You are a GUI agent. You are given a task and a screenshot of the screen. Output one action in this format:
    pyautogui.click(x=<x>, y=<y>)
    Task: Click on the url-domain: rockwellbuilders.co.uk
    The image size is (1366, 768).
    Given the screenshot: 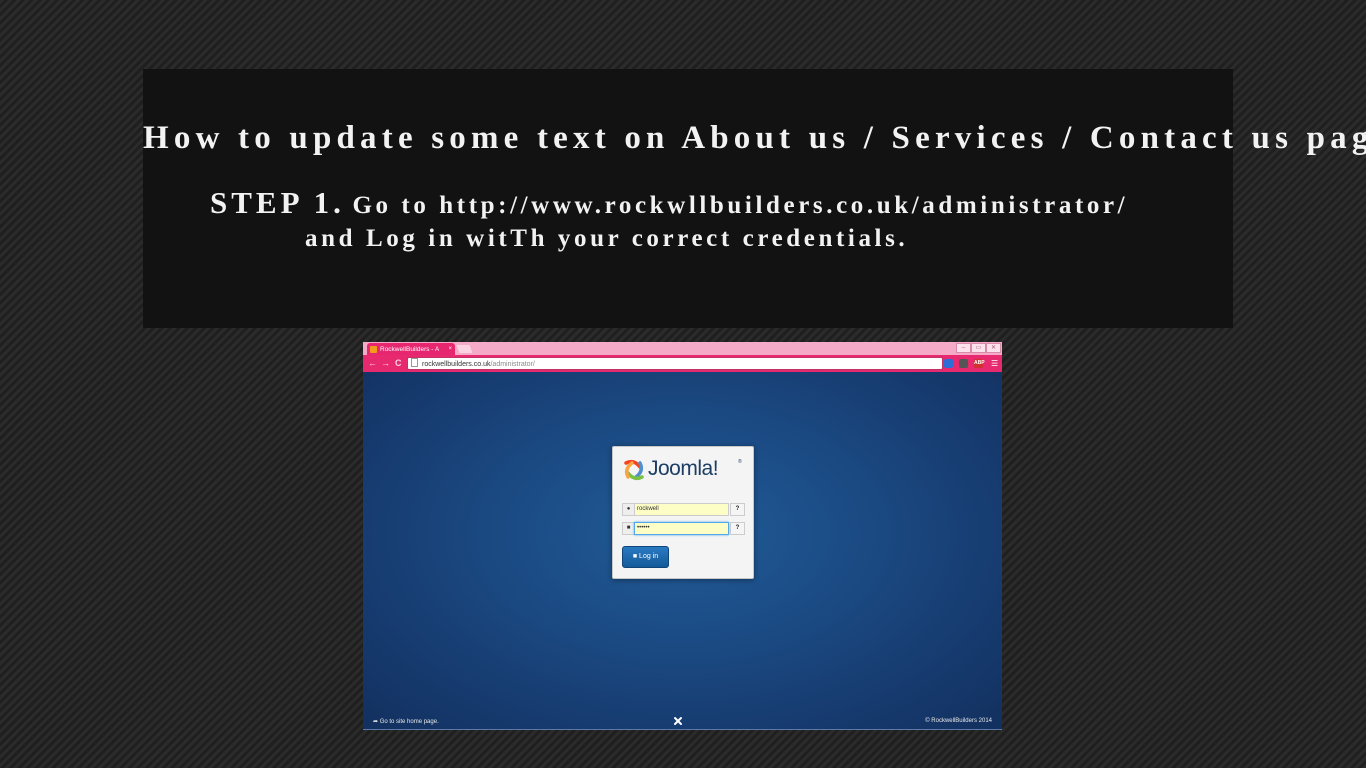 What is the action you would take?
    pyautogui.click(x=456, y=364)
    